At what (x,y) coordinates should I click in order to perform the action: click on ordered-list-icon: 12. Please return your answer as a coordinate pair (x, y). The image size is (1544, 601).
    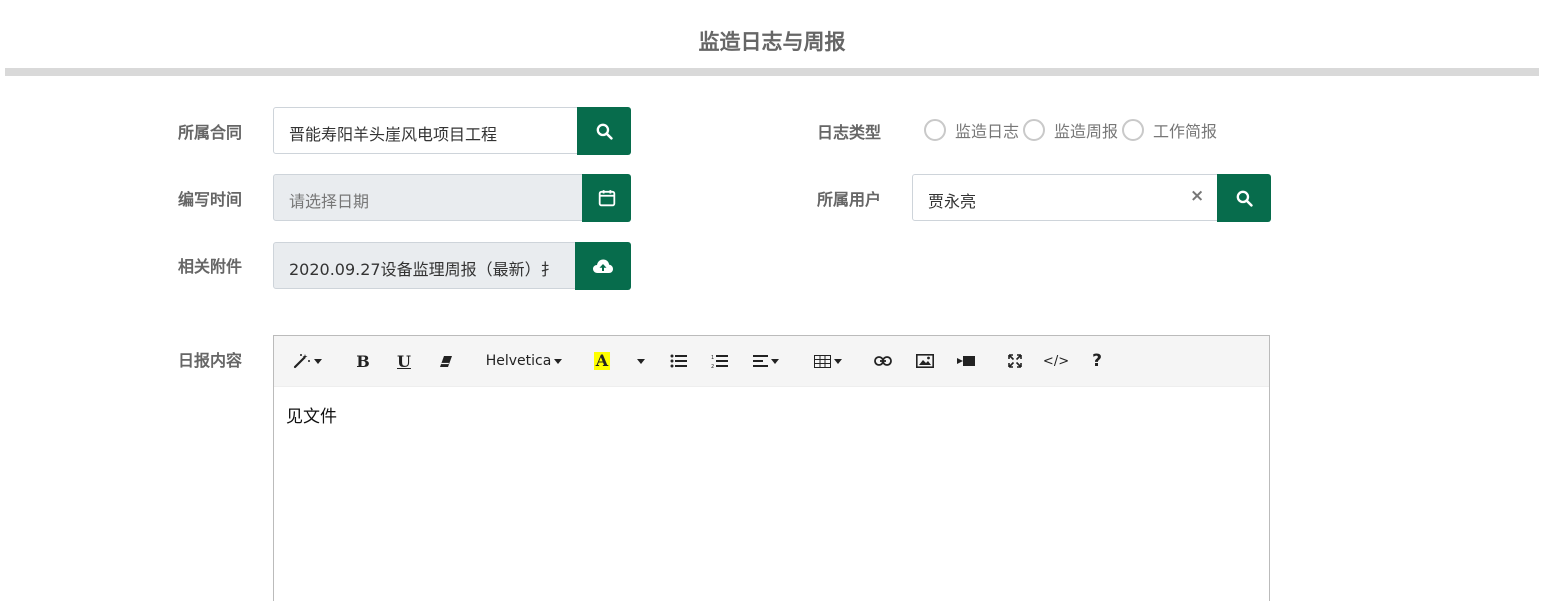
    Looking at the image, I should click on (719, 361).